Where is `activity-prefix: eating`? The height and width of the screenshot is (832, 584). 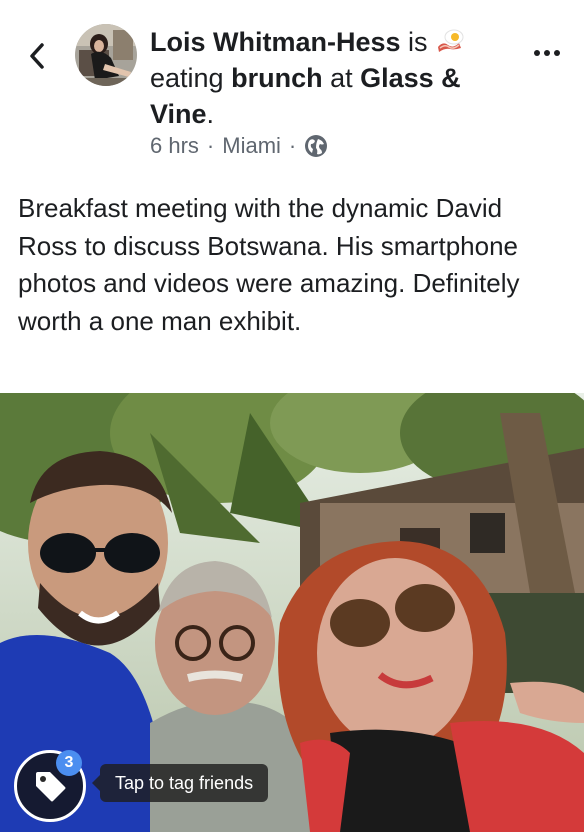 activity-prefix: eating is located at coordinates (191, 78).